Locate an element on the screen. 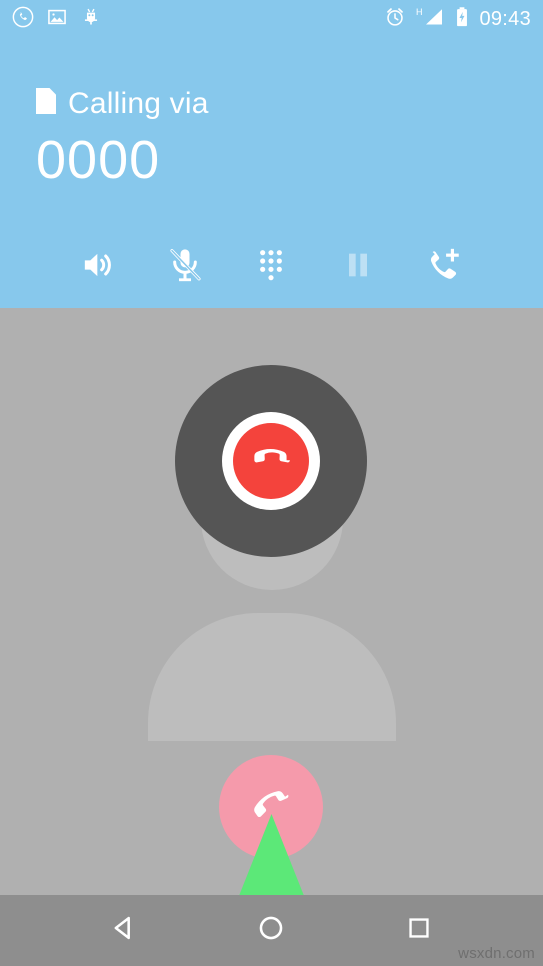 Image resolution: width=543 pixels, height=966 pixels. add-call-button is located at coordinates (444, 267).